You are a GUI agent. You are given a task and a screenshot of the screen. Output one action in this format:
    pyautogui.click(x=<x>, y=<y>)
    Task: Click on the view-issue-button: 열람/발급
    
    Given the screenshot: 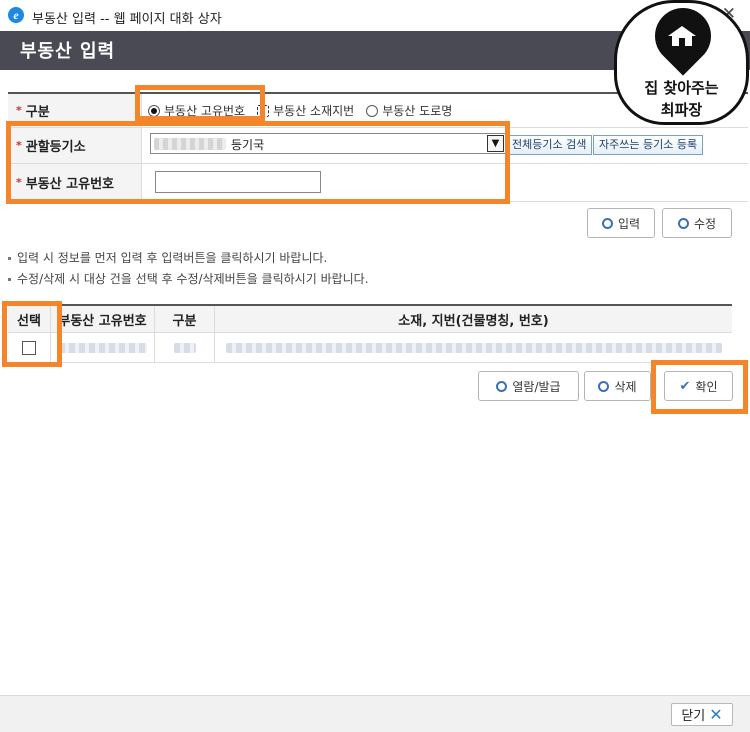 What is the action you would take?
    pyautogui.click(x=528, y=386)
    